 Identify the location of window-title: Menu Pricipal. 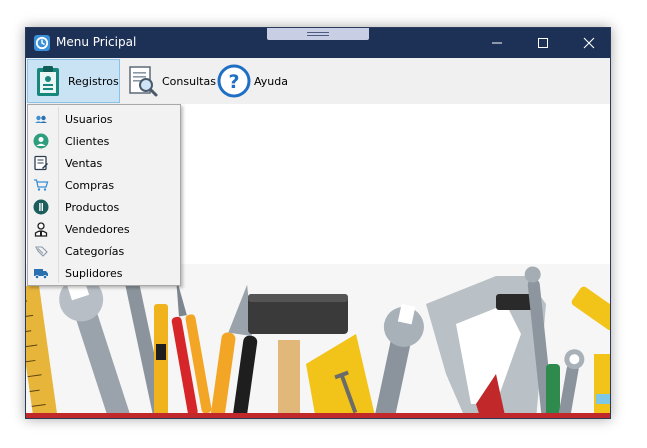
(96, 42).